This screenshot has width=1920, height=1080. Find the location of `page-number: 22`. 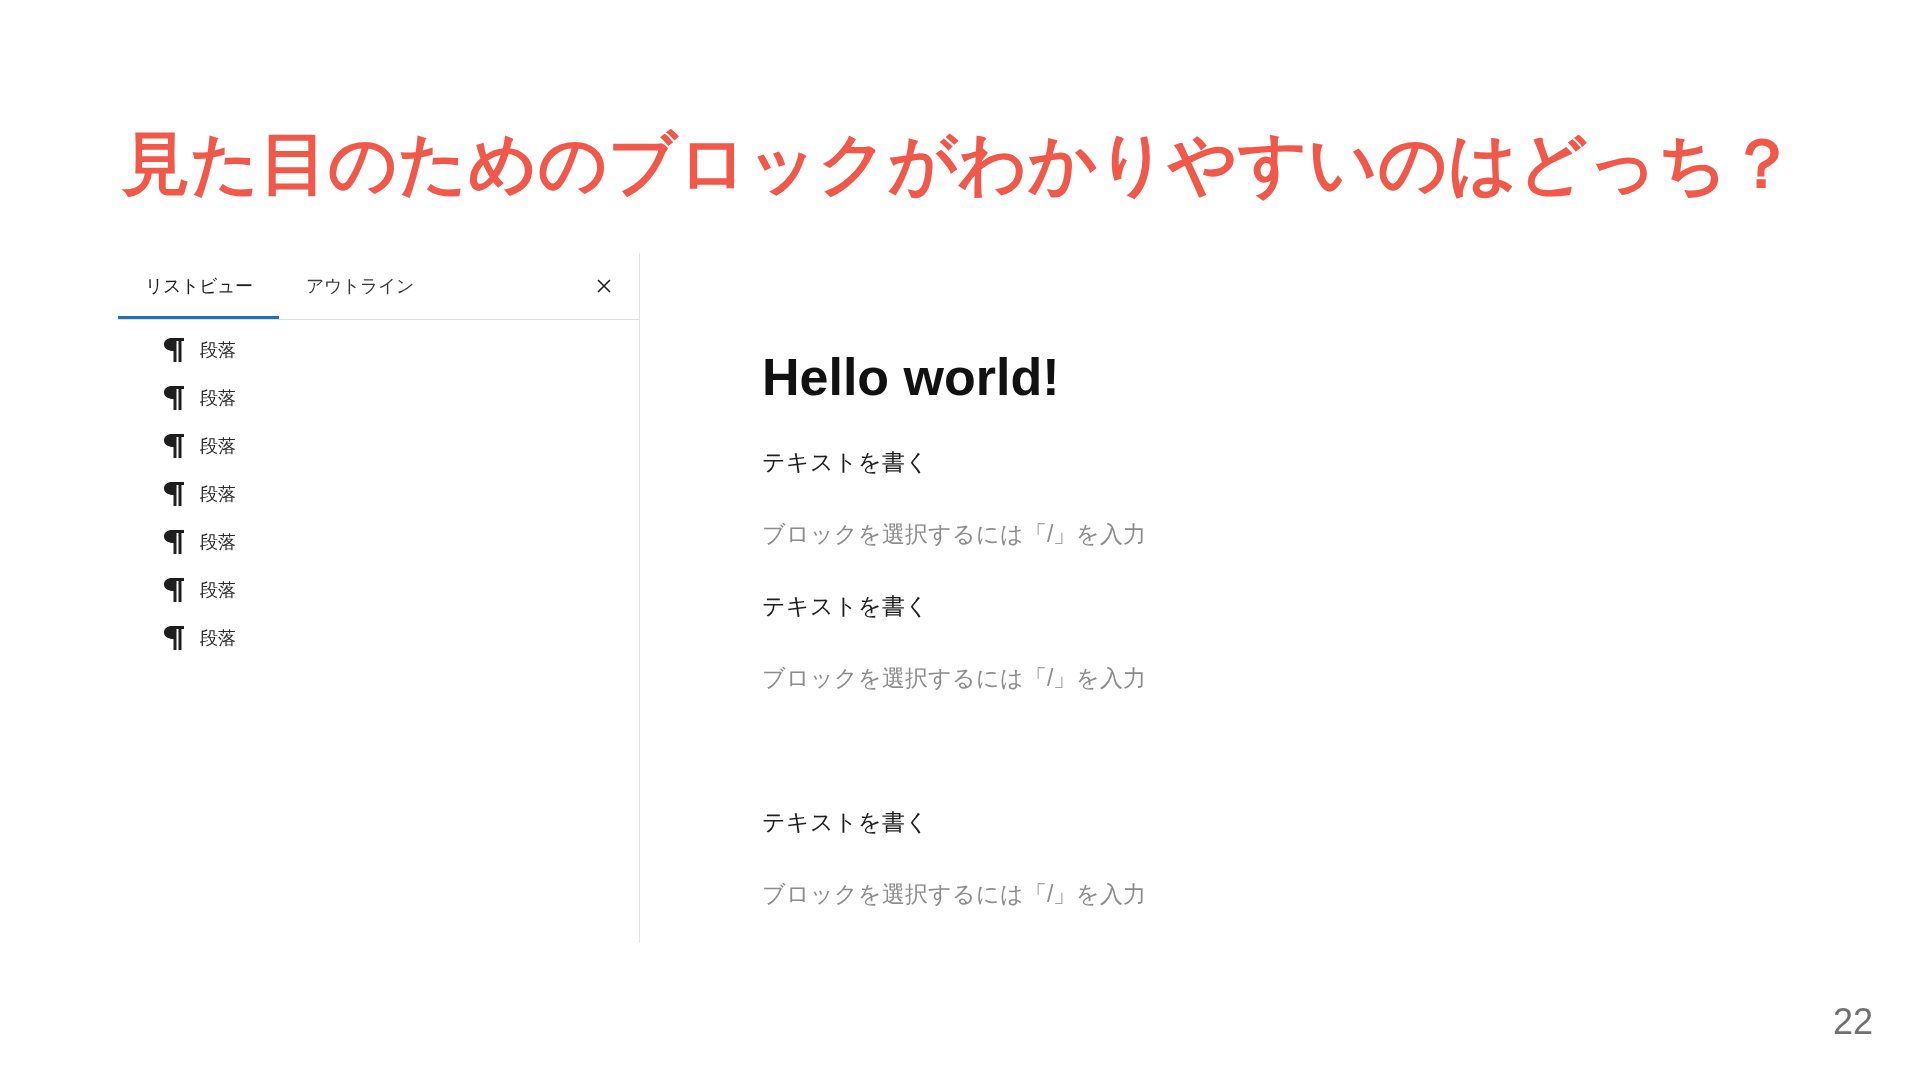

page-number: 22 is located at coordinates (1852, 1022).